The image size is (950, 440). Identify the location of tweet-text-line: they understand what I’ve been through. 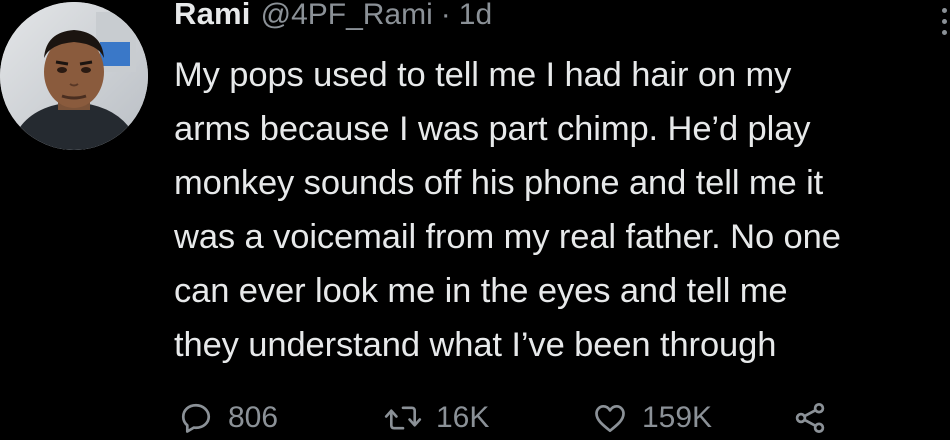
(475, 345).